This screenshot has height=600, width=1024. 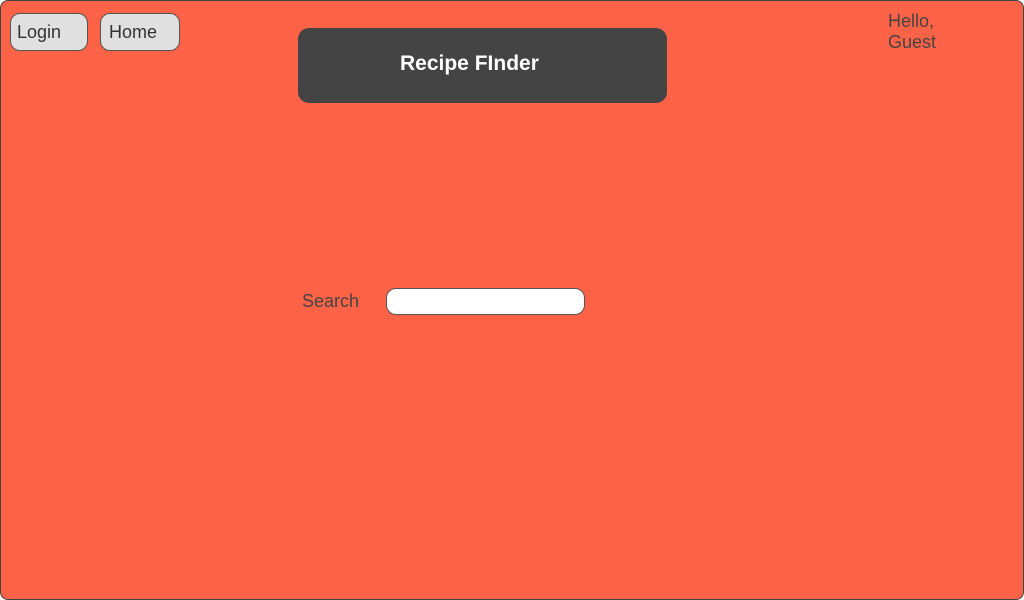 What do you see at coordinates (49, 32) in the screenshot?
I see `login-button: Login` at bounding box center [49, 32].